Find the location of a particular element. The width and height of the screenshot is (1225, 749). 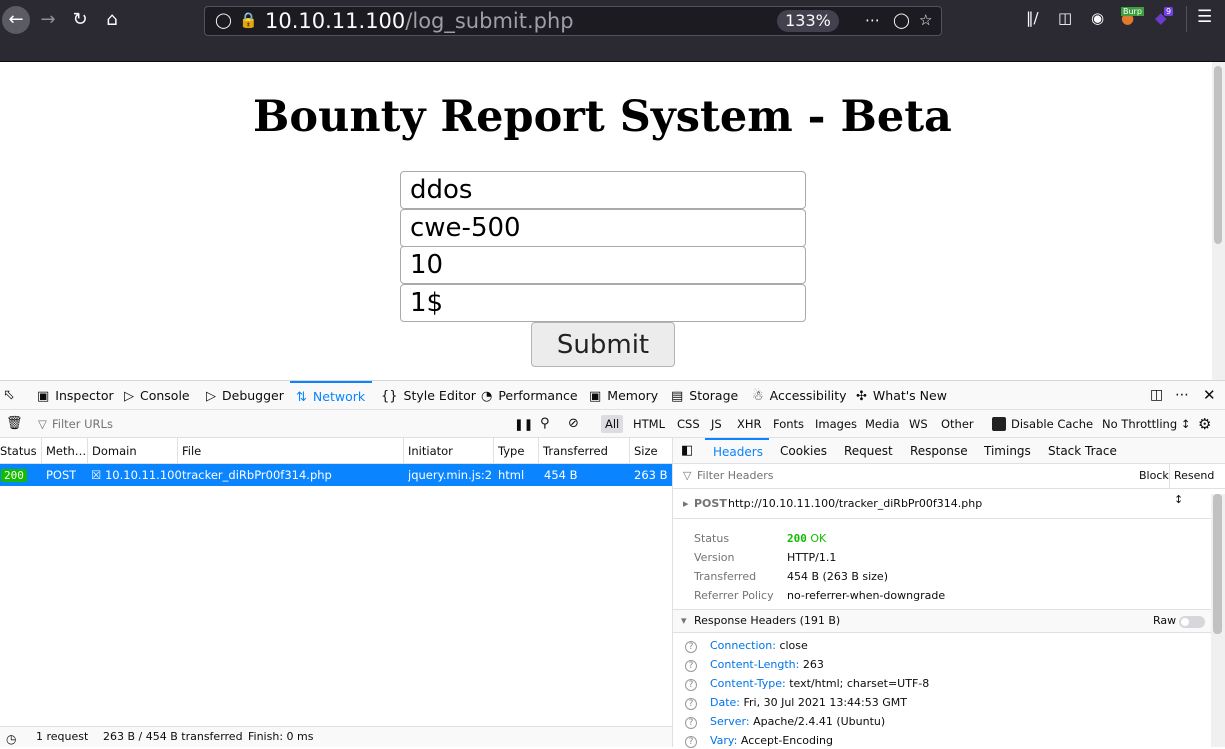

header-row: ? Content-Length: 263 is located at coordinates (754, 665).